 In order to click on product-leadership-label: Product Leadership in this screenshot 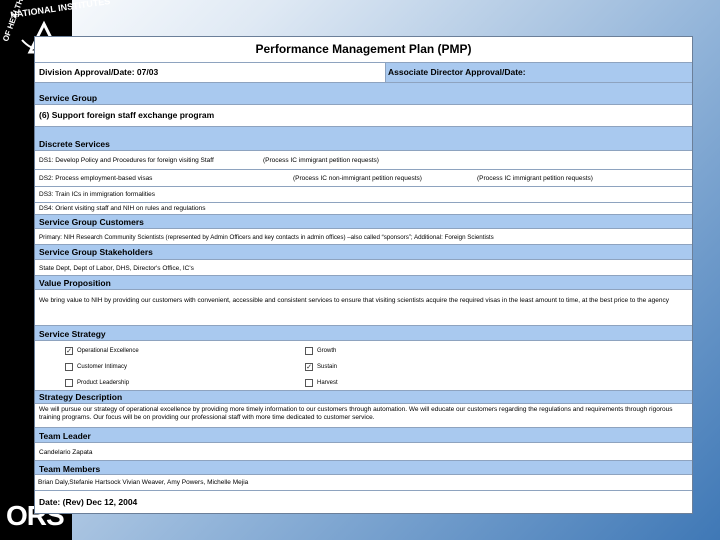, I will do `click(103, 383)`.